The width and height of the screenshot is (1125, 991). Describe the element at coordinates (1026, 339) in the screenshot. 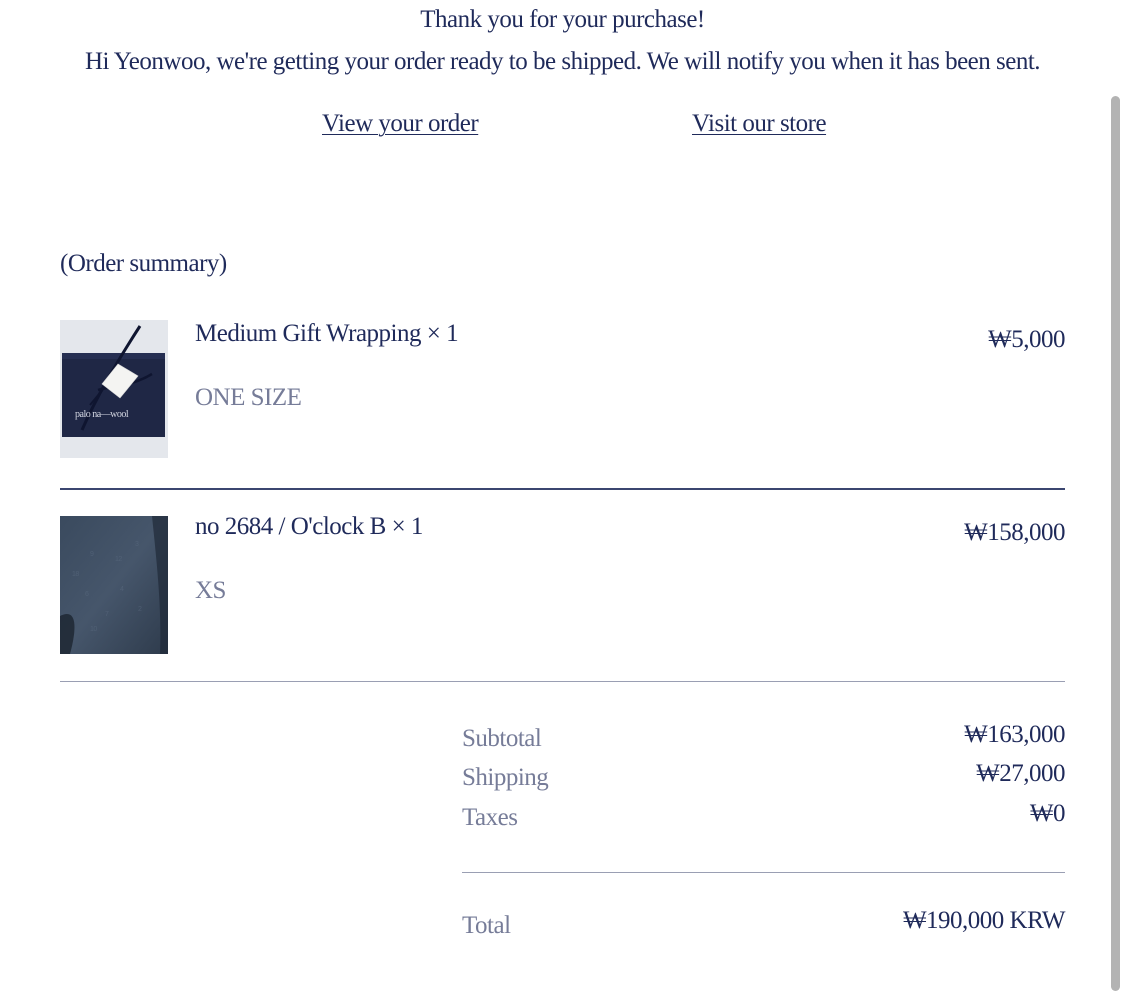

I see `item-price: ₩5,000` at that location.